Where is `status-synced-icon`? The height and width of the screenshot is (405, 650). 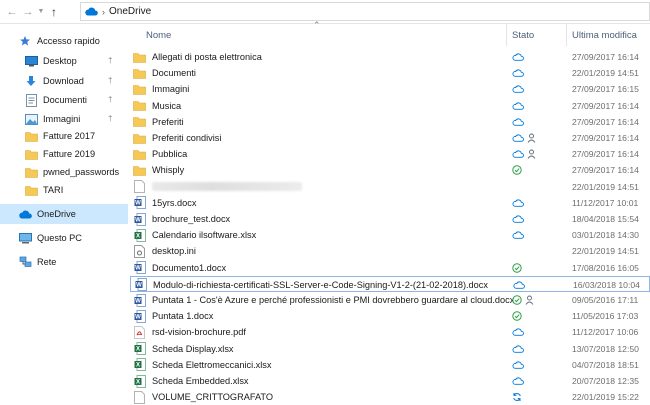
status-synced-icon is located at coordinates (517, 316).